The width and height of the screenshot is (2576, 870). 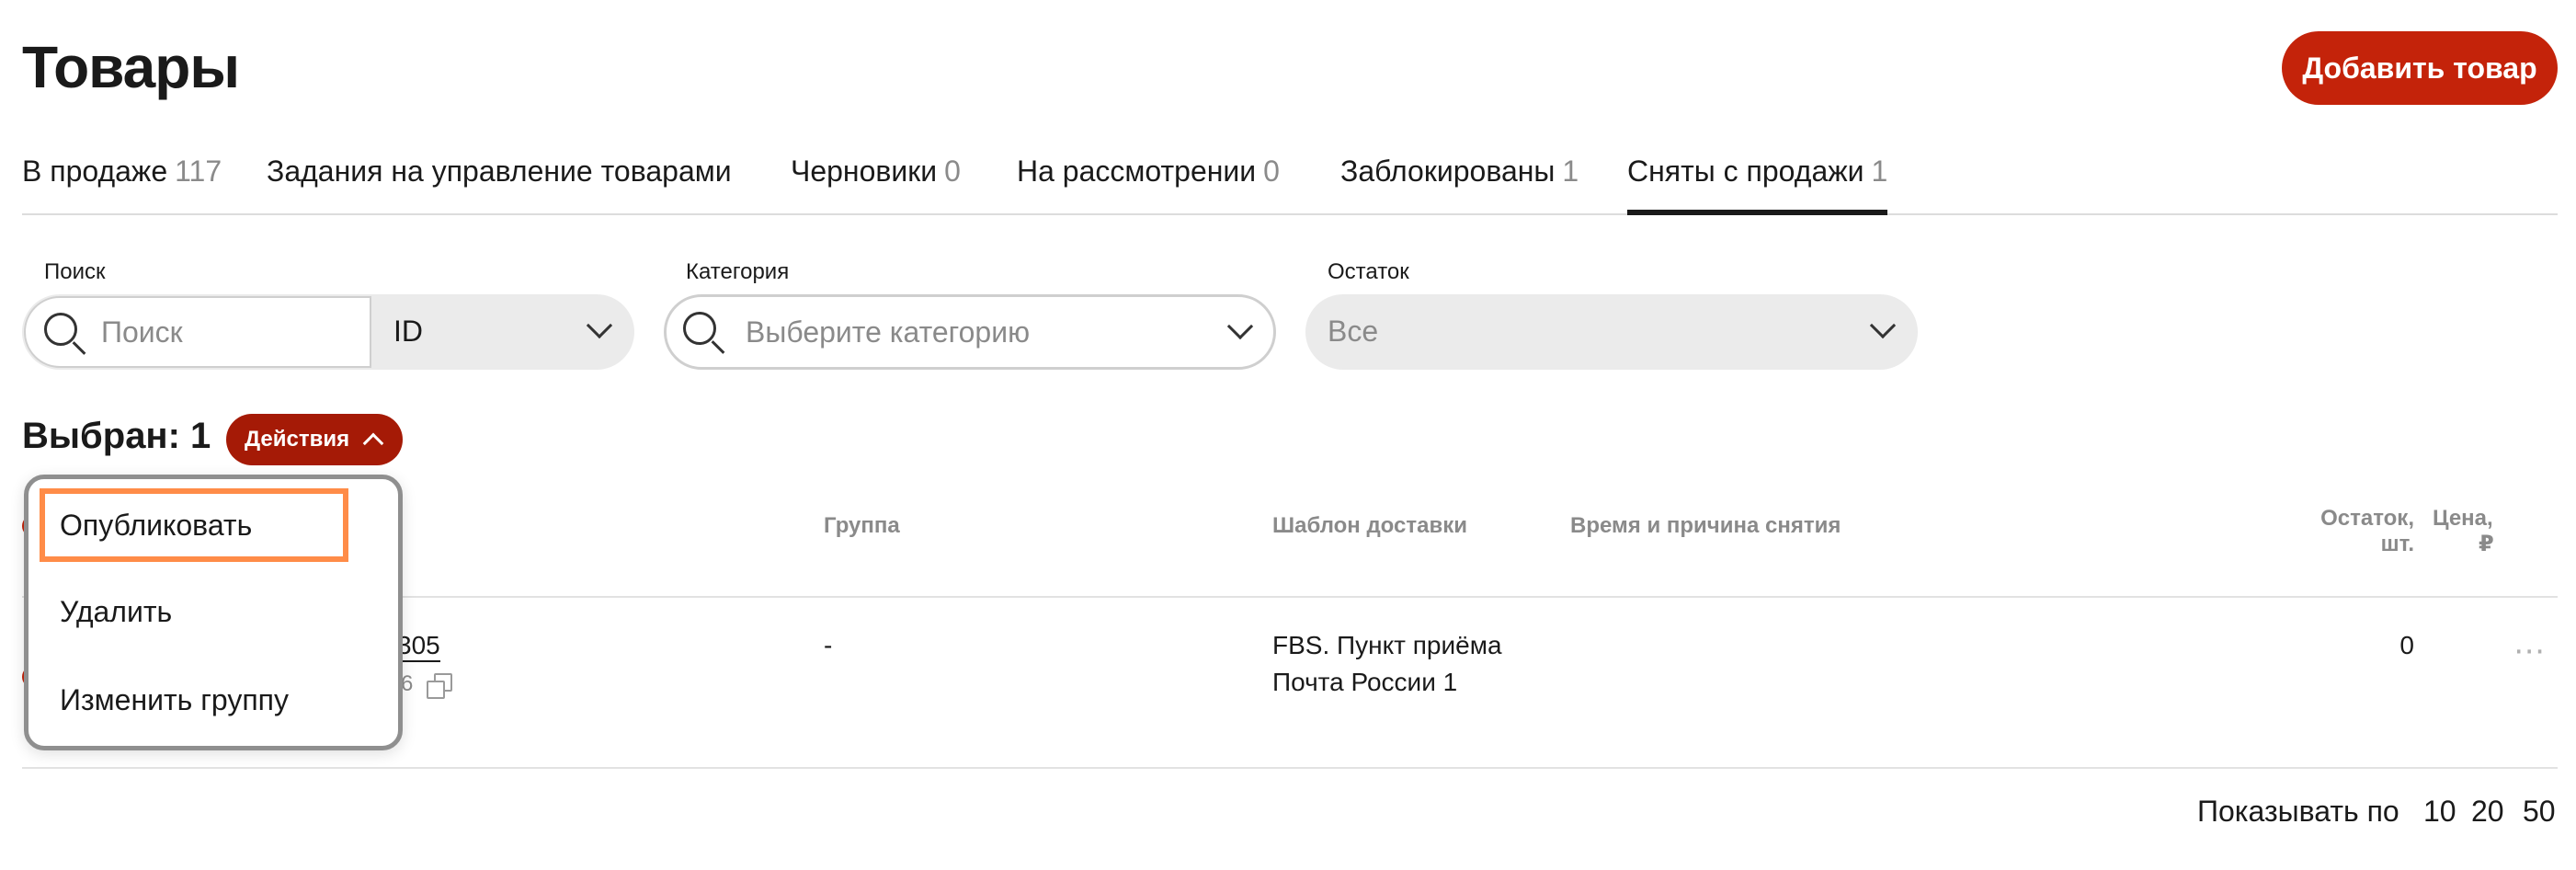 What do you see at coordinates (2367, 518) in the screenshot?
I see `column-header-stock-line1: Остаток,` at bounding box center [2367, 518].